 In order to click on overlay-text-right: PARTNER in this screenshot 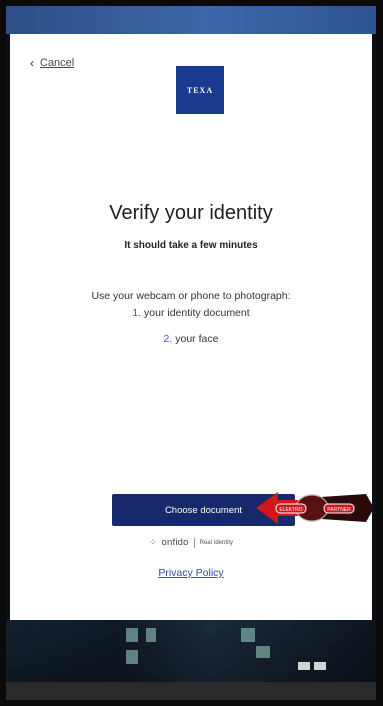, I will do `click(339, 510)`.